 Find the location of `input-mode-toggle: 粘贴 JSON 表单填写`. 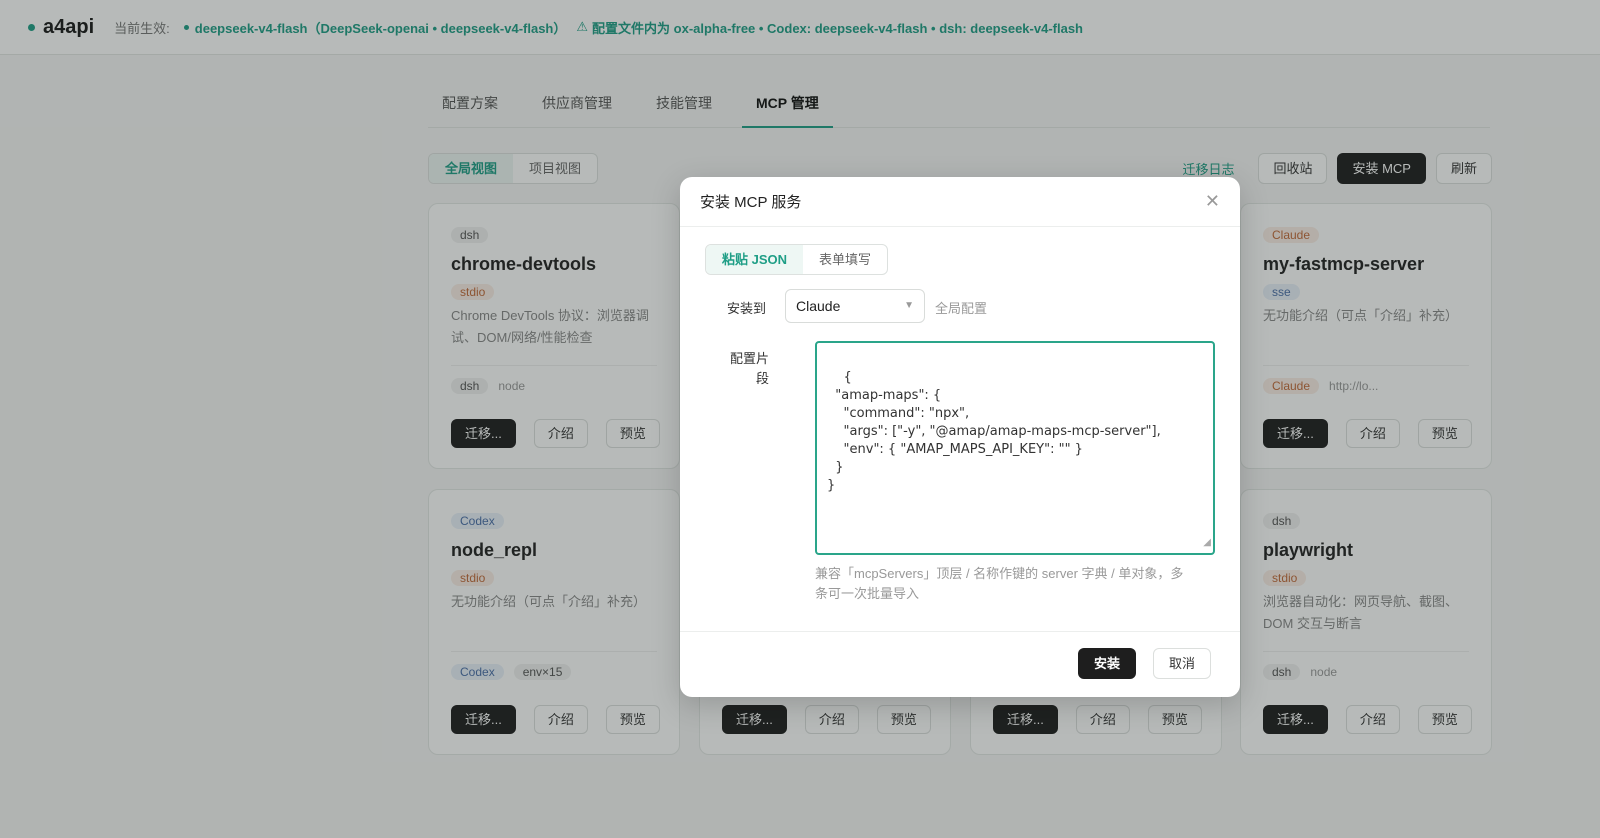

input-mode-toggle: 粘贴 JSON 表单填写 is located at coordinates (797, 259).